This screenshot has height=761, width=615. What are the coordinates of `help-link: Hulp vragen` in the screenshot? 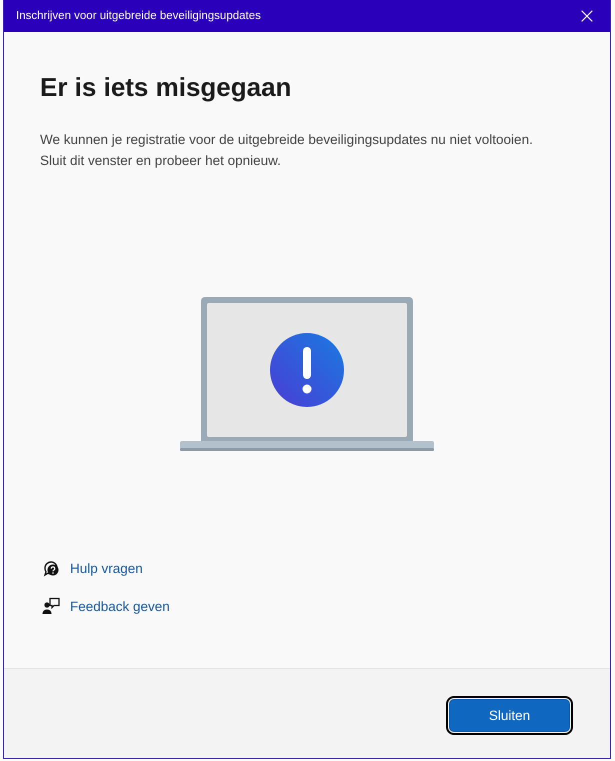 It's located at (106, 568).